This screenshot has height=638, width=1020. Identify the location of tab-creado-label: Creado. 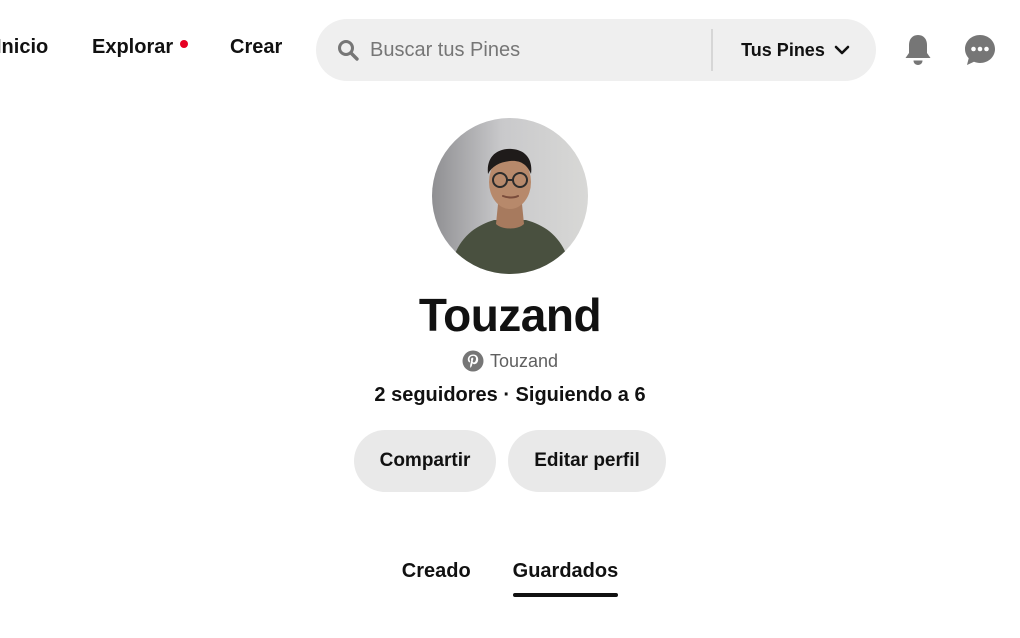
(436, 571).